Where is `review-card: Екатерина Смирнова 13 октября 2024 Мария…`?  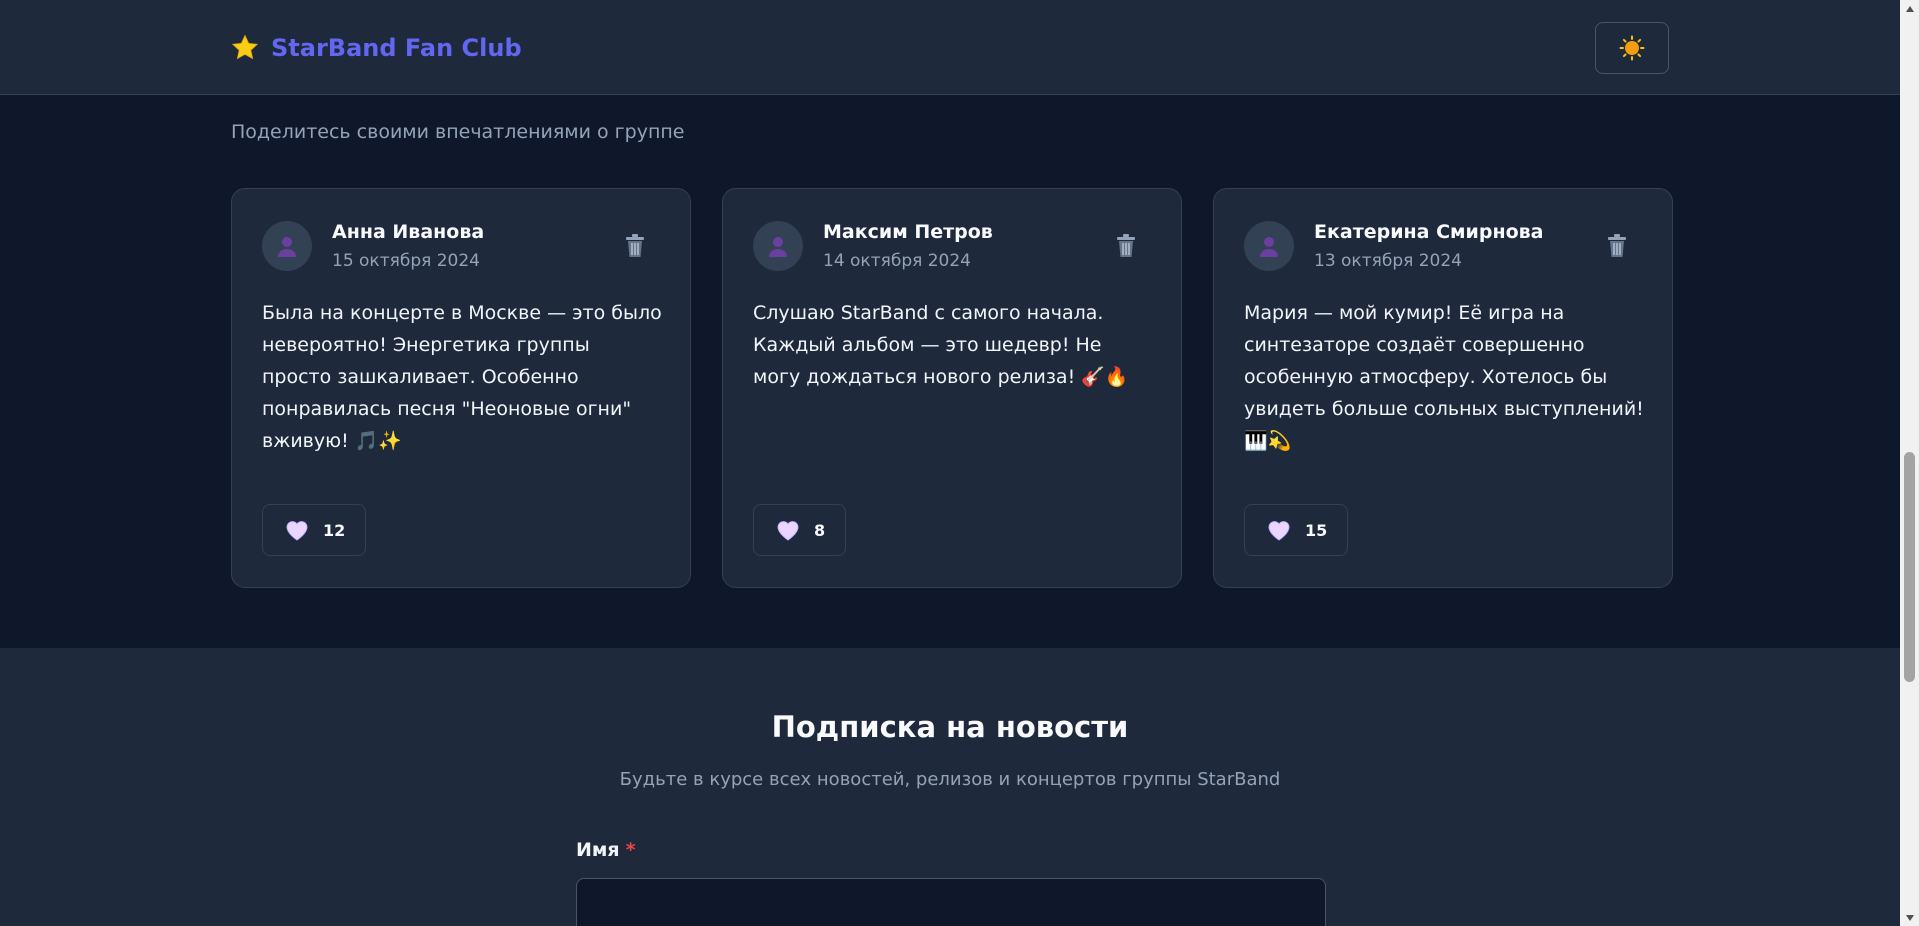
review-card: Екатерина Смирнова 13 октября 2024 Мария… is located at coordinates (1443, 388).